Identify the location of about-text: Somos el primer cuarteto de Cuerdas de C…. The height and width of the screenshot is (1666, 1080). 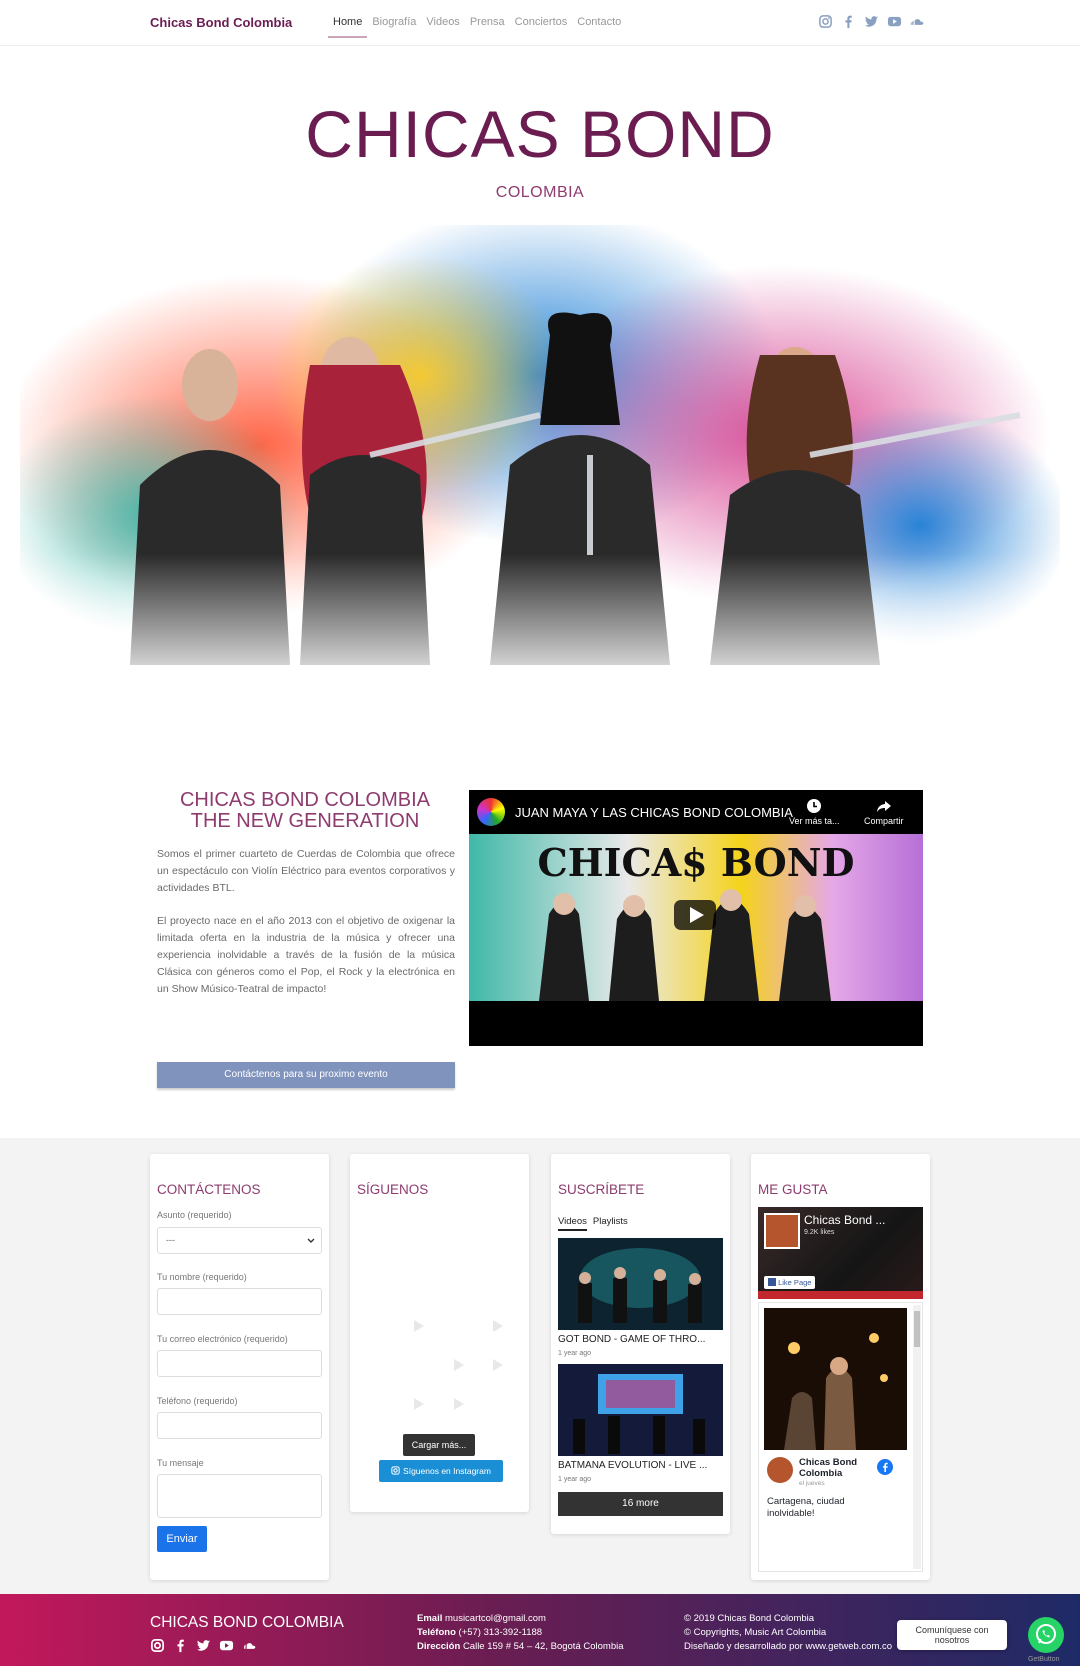
(306, 930).